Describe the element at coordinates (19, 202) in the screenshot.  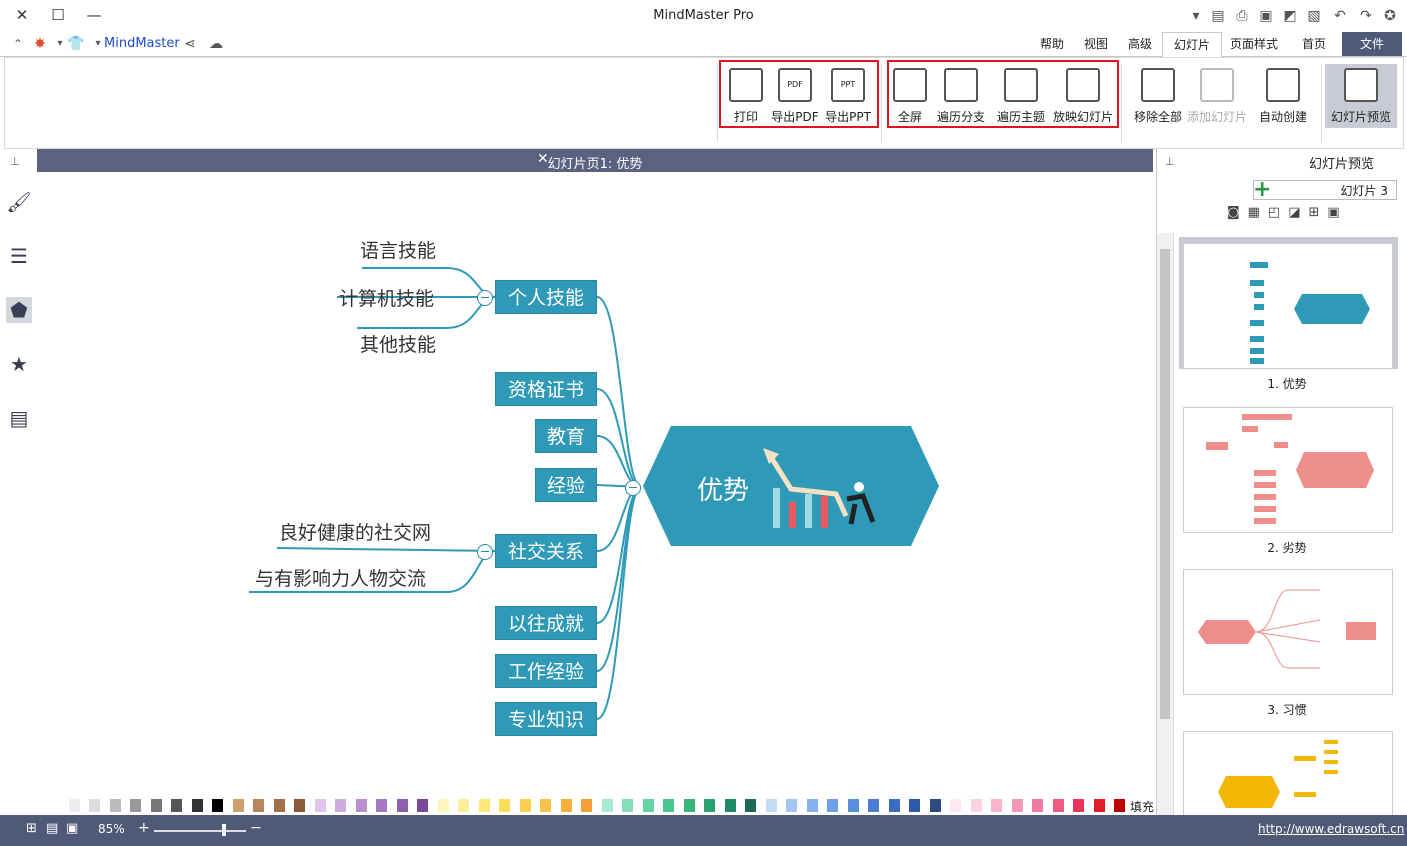
I see `format-brush-icon: 🖌` at that location.